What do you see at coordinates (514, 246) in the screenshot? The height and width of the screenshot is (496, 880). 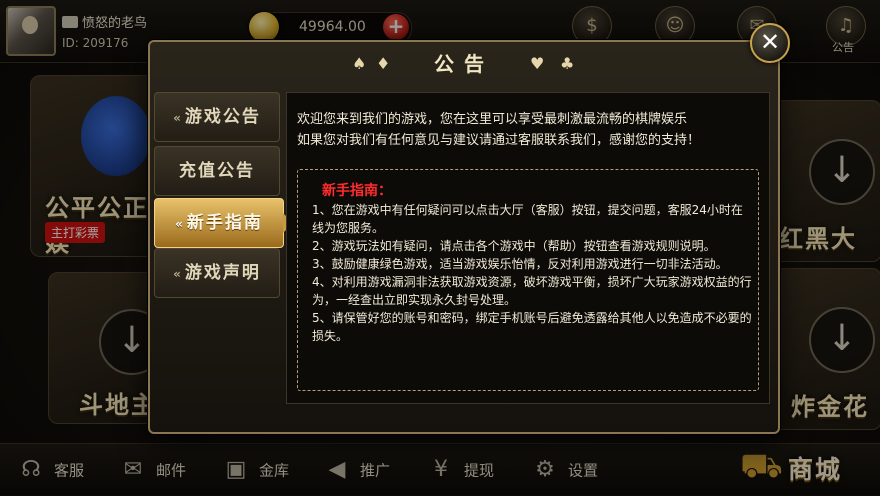 I see `guide-item: 2、游戏玩法如有疑问，请点击各个游戏中（帮助）按钮查看游戏规则说明。` at bounding box center [514, 246].